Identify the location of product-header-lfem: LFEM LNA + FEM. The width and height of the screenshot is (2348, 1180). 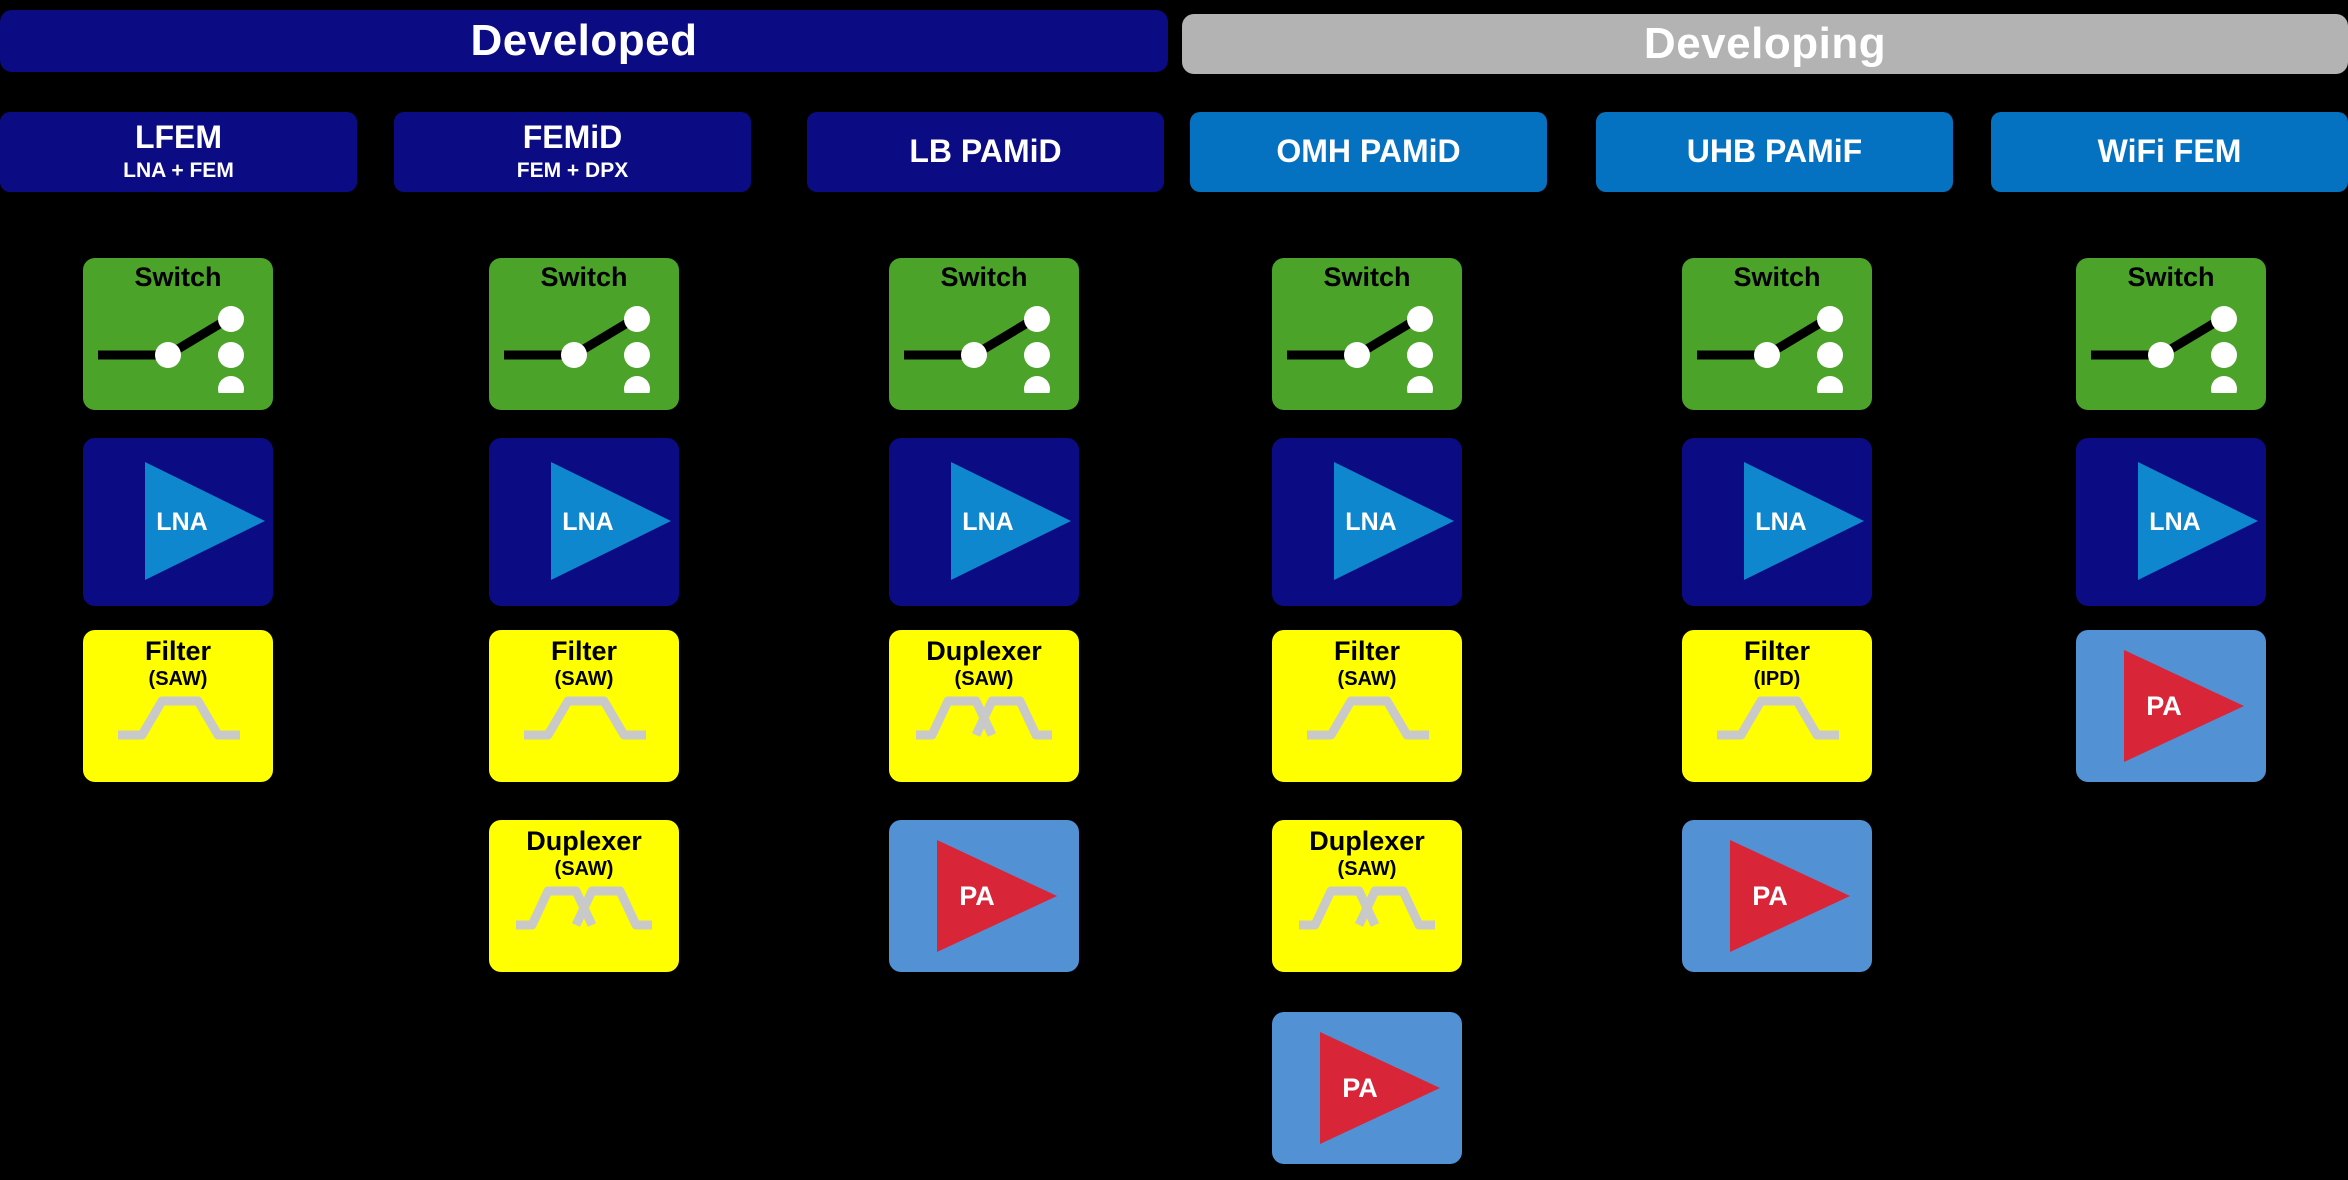
(178, 152).